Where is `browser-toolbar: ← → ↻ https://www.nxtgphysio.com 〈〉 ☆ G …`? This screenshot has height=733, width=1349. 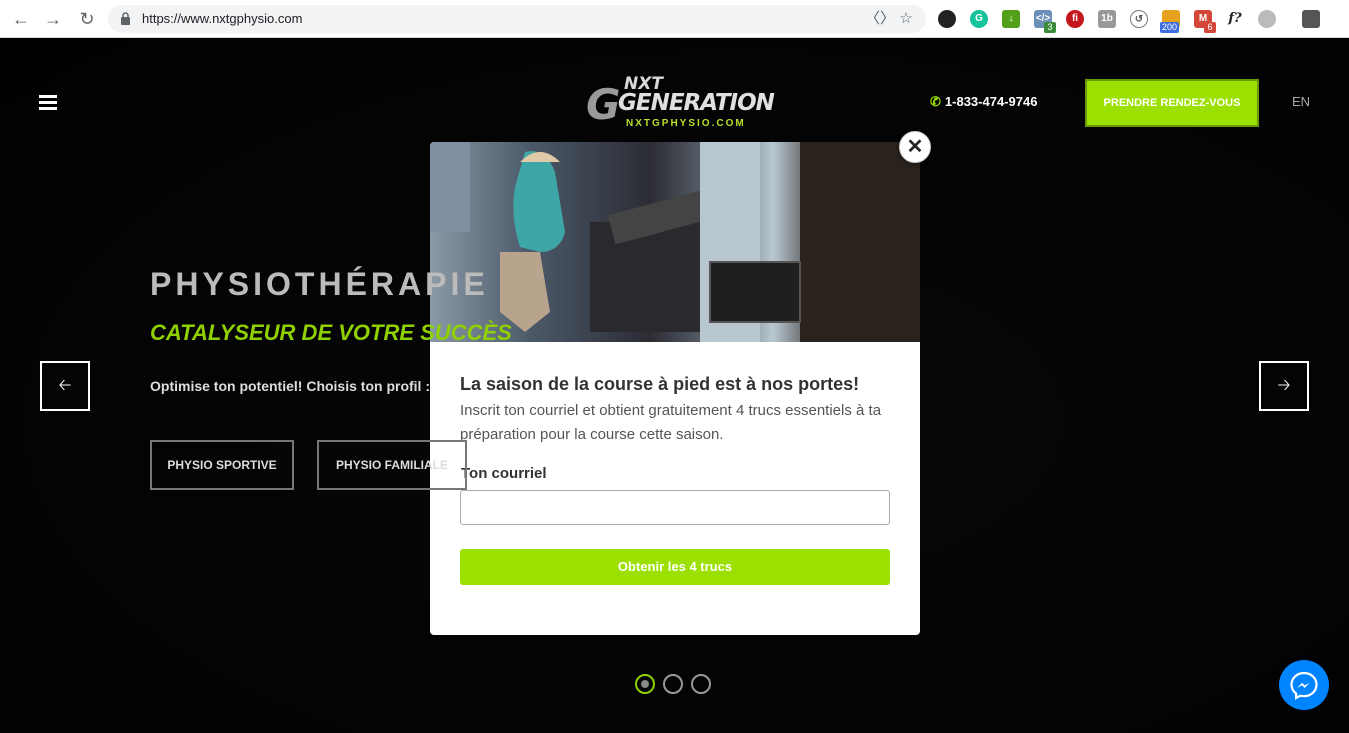 browser-toolbar: ← → ↻ https://www.nxtgphysio.com 〈〉 ☆ G … is located at coordinates (674, 19).